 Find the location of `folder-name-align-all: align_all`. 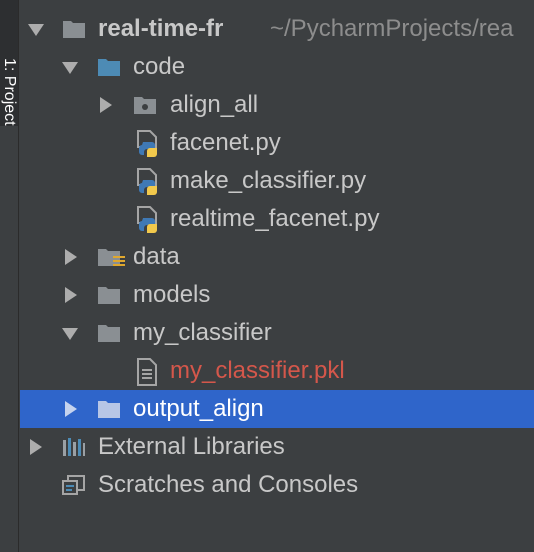

folder-name-align-all: align_all is located at coordinates (214, 104).